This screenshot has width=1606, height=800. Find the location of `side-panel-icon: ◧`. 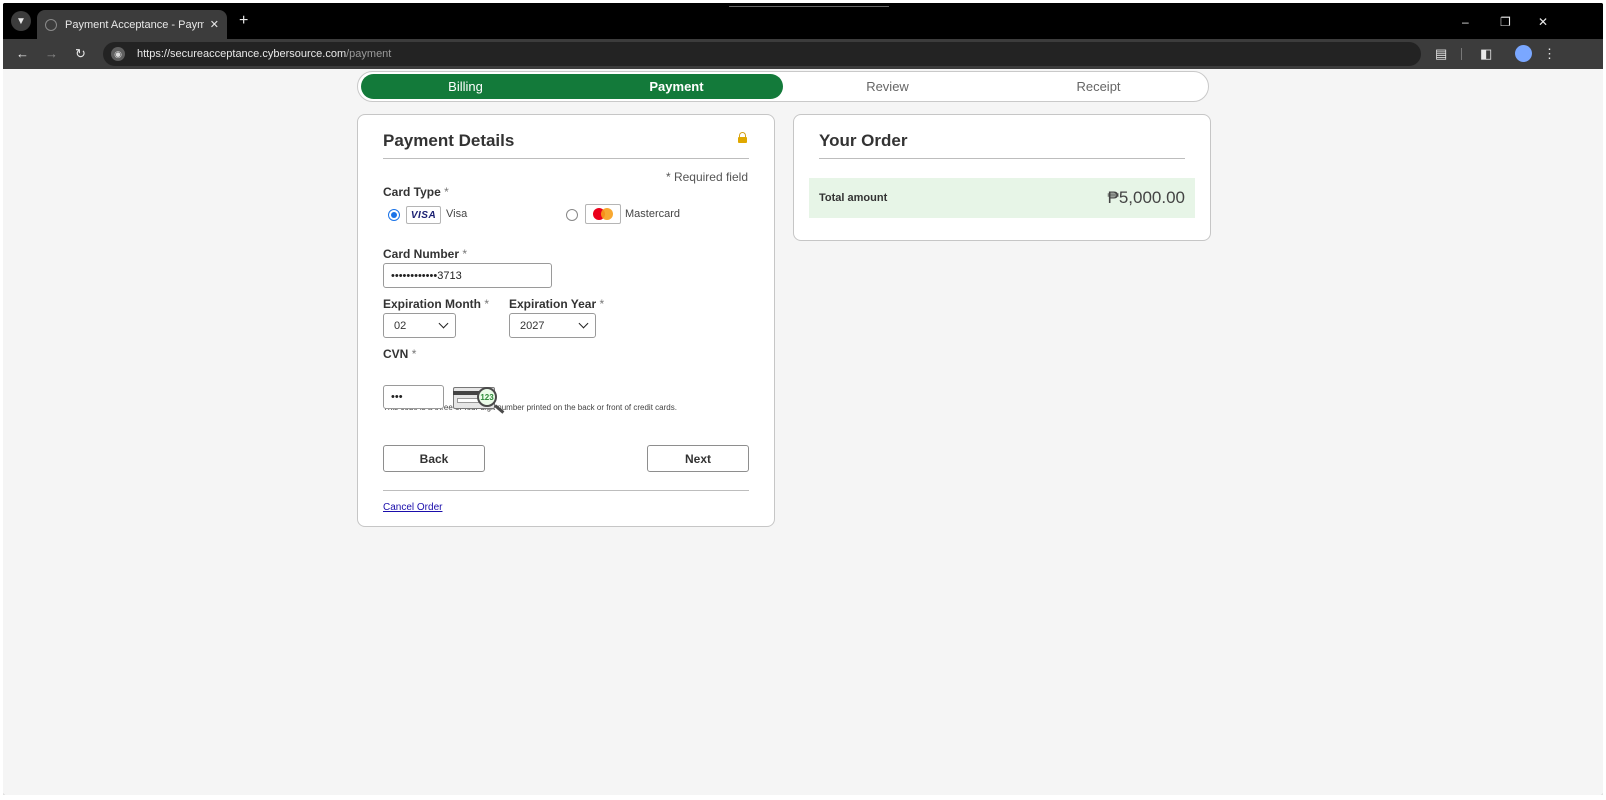

side-panel-icon: ◧ is located at coordinates (1486, 53).